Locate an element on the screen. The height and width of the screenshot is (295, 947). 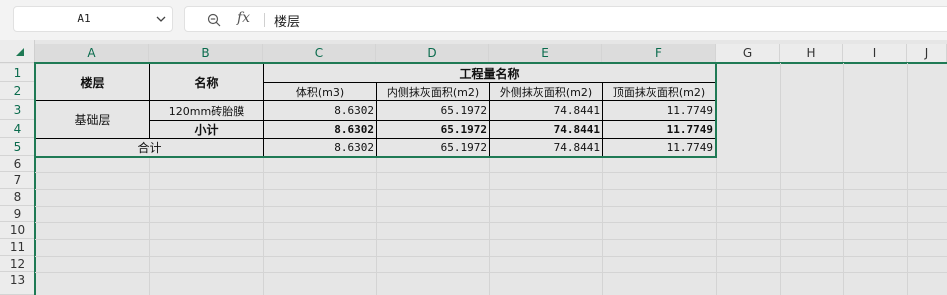
column-header-i: I is located at coordinates (875, 53).